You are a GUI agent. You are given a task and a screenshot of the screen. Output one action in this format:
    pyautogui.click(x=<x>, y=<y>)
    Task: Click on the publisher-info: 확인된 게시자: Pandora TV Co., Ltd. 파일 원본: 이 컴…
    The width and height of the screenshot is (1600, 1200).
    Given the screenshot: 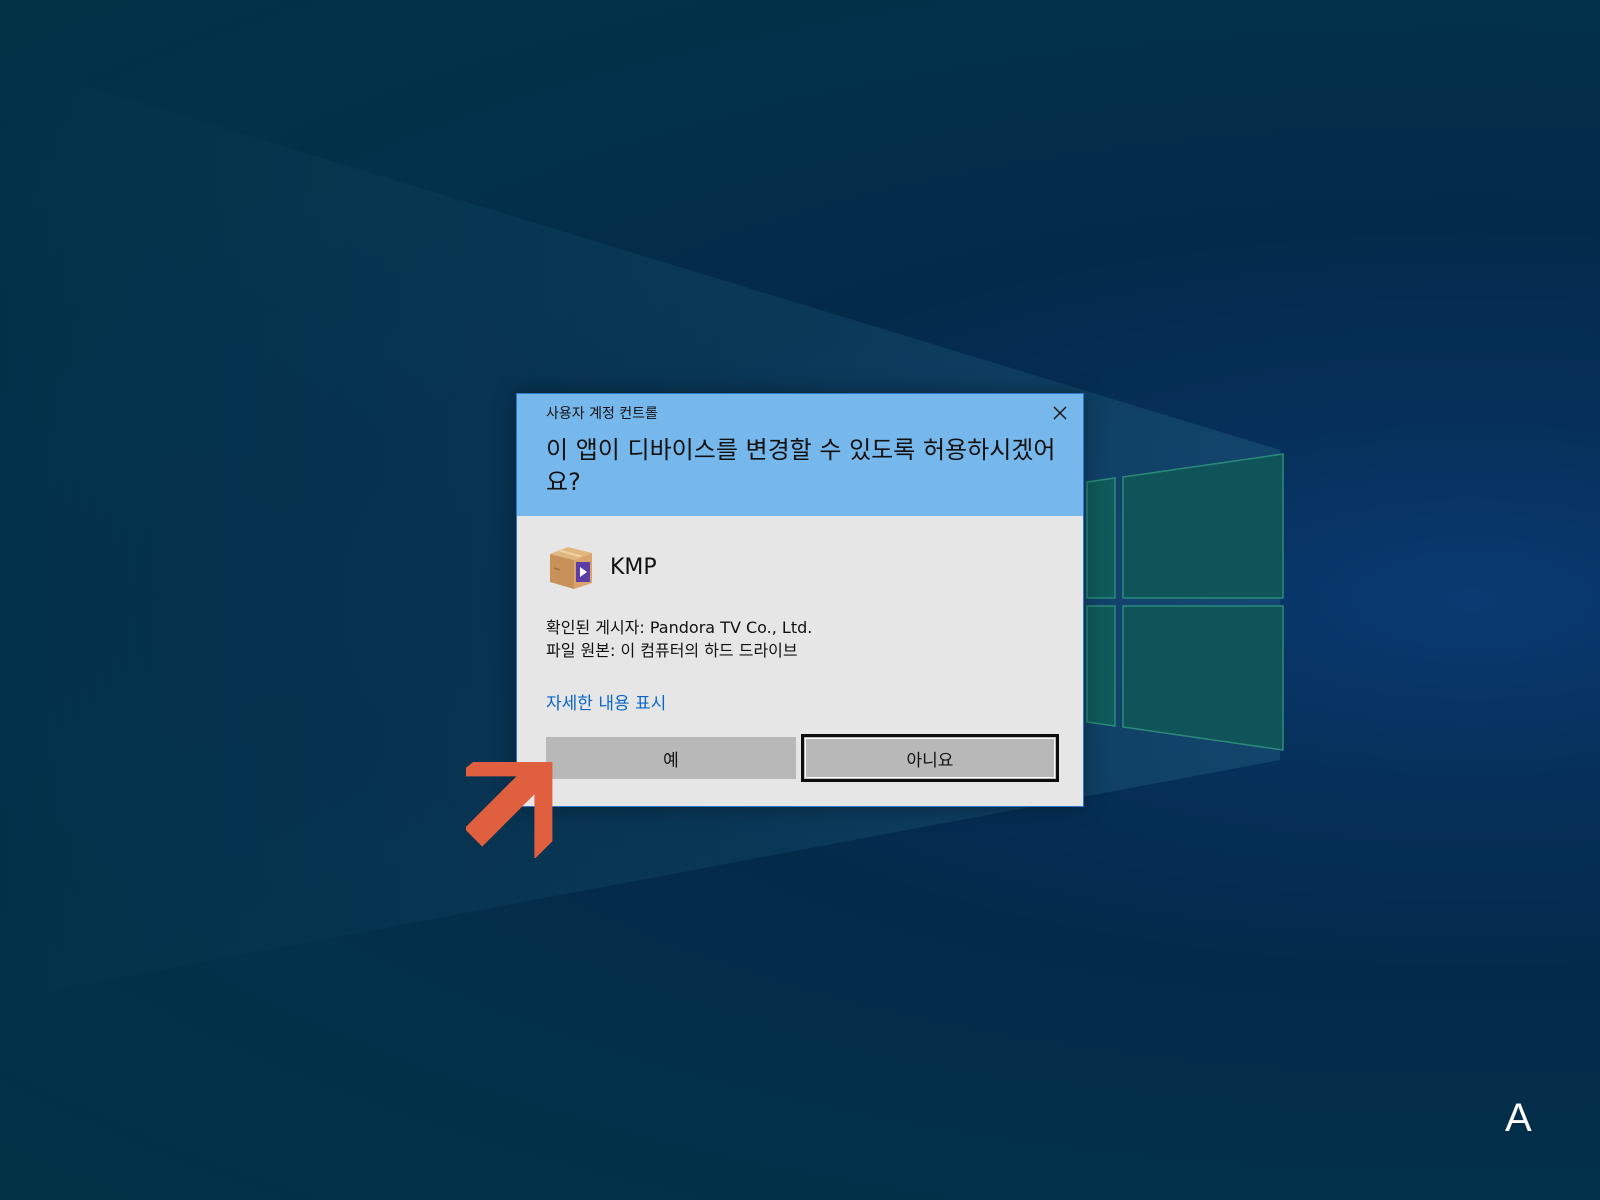 What is the action you would take?
    pyautogui.click(x=679, y=639)
    